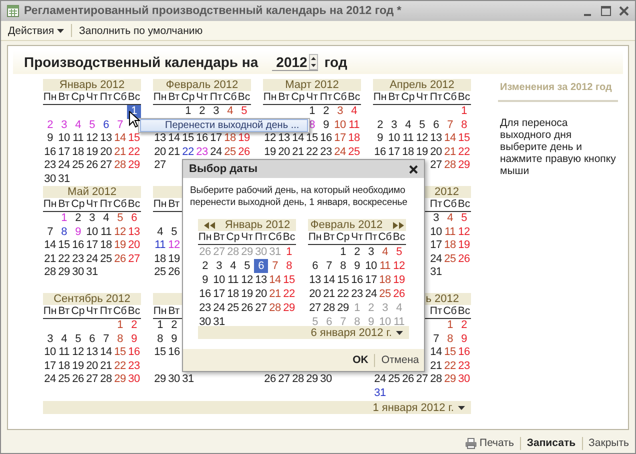 The image size is (636, 454). What do you see at coordinates (36, 30) in the screenshot?
I see `menu-button: Действия` at bounding box center [36, 30].